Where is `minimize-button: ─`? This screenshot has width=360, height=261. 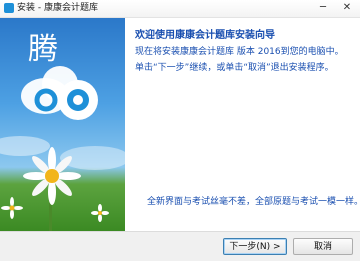
minimize-button: ─ is located at coordinates (323, 8).